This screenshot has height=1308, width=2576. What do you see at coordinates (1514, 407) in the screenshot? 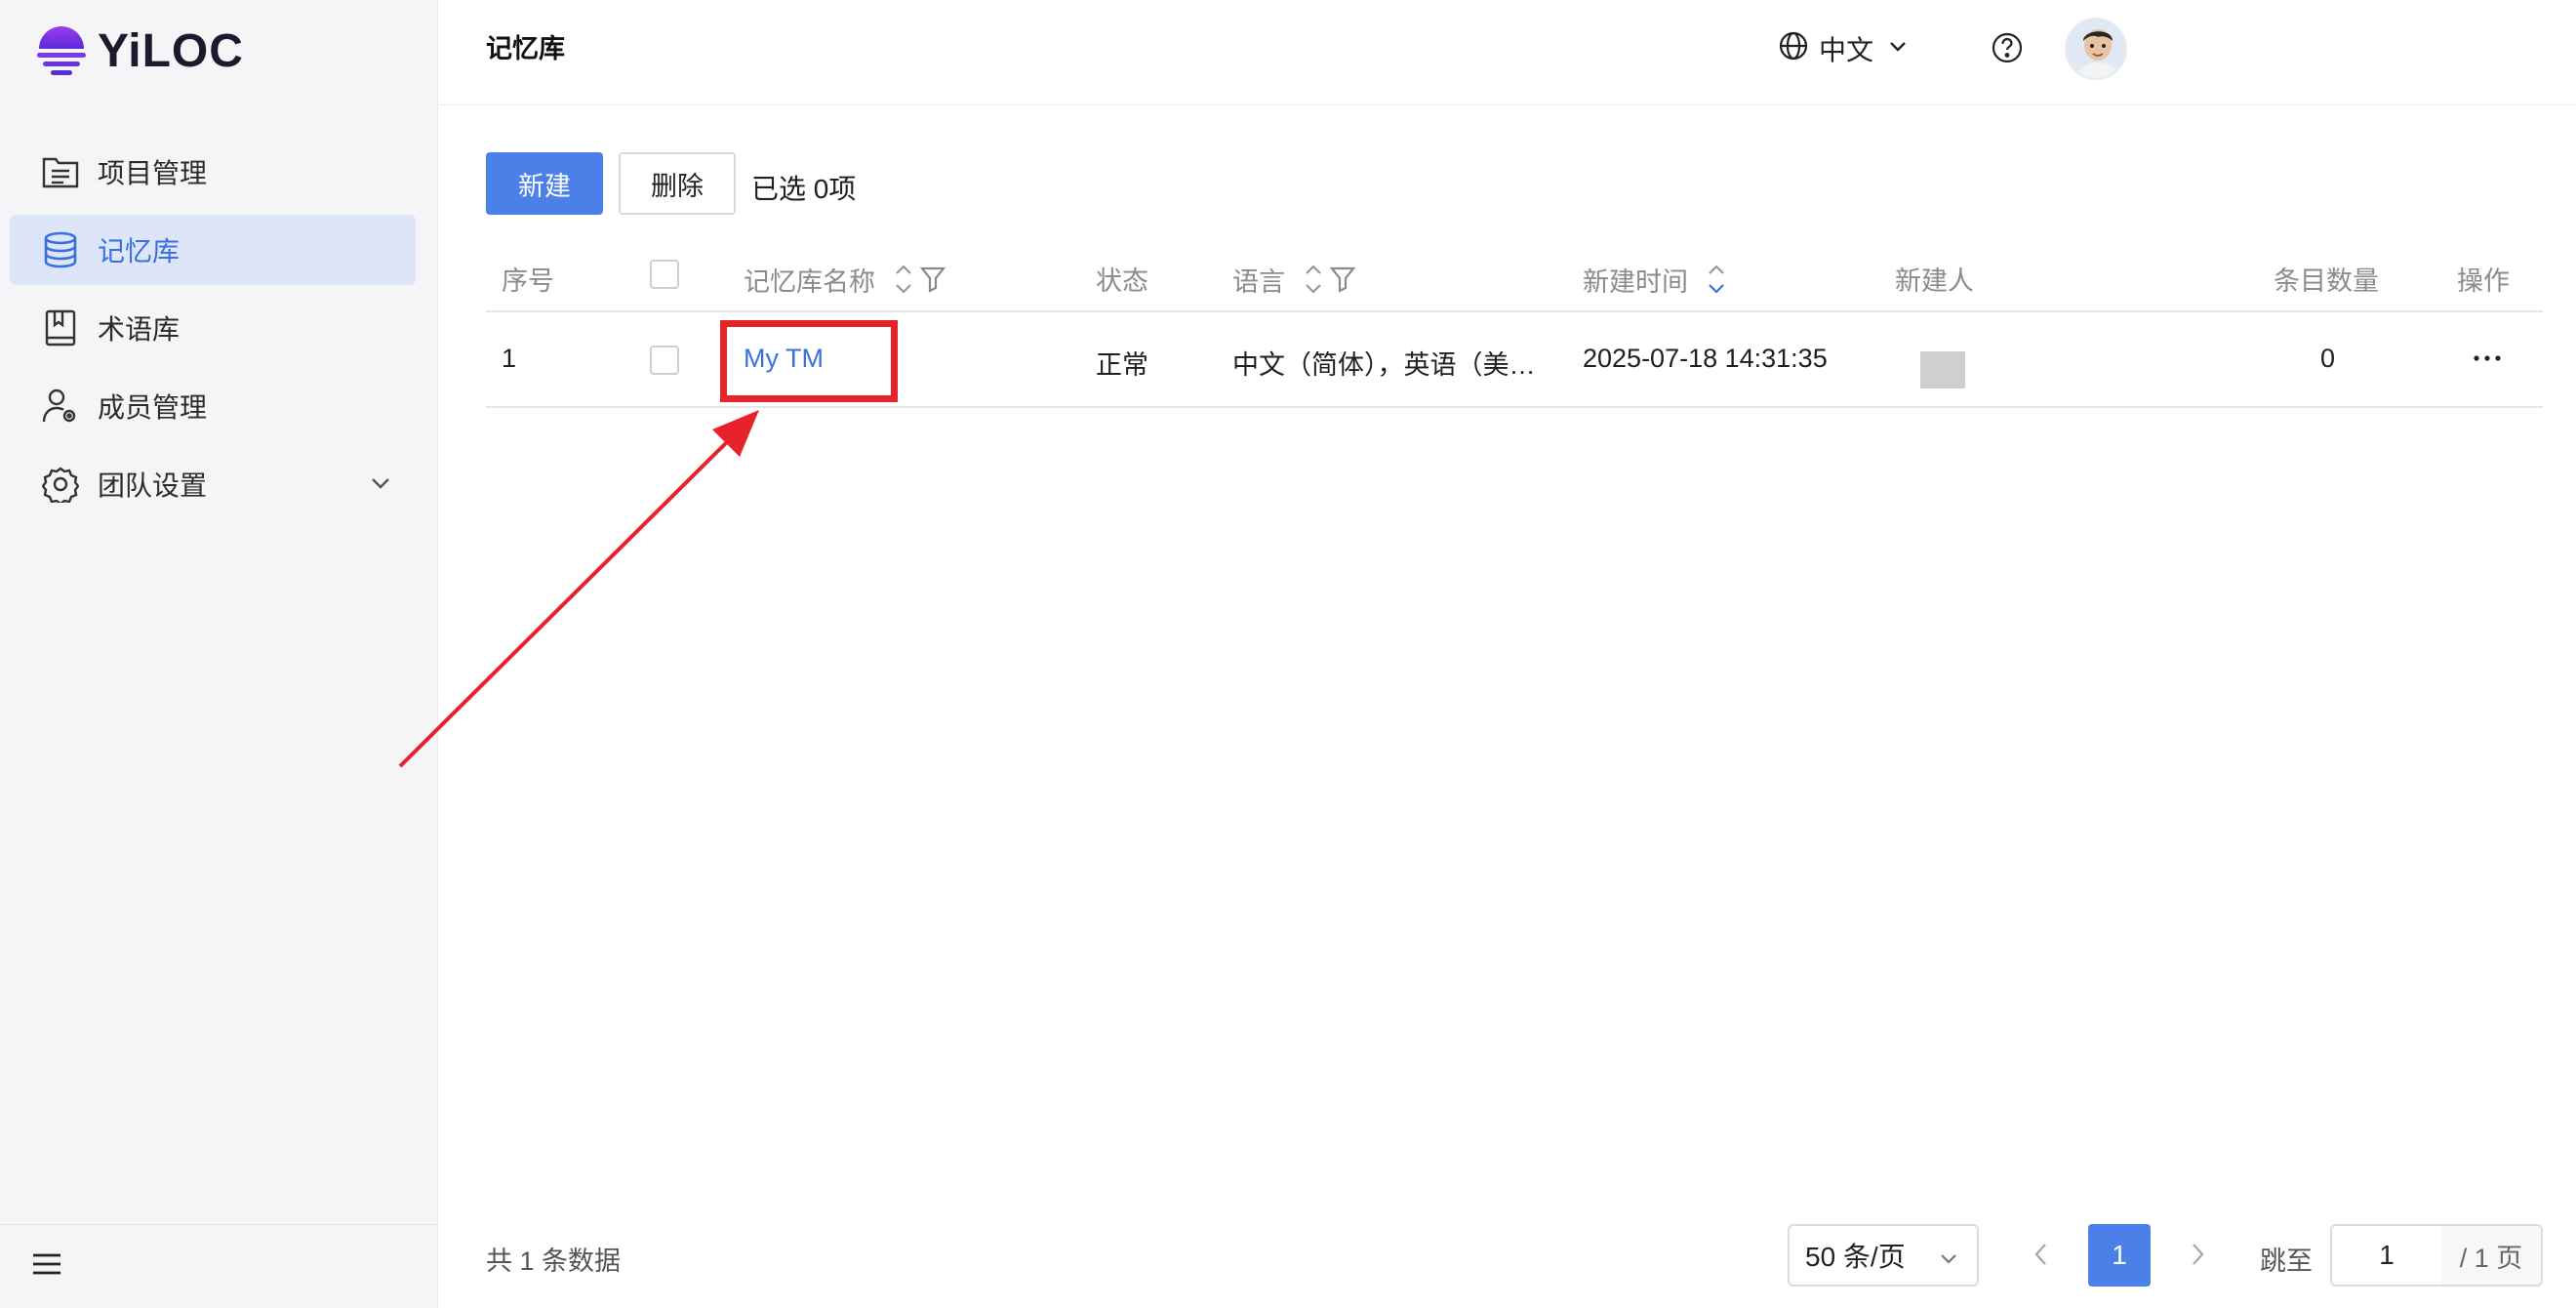
I see `table-row-divider` at bounding box center [1514, 407].